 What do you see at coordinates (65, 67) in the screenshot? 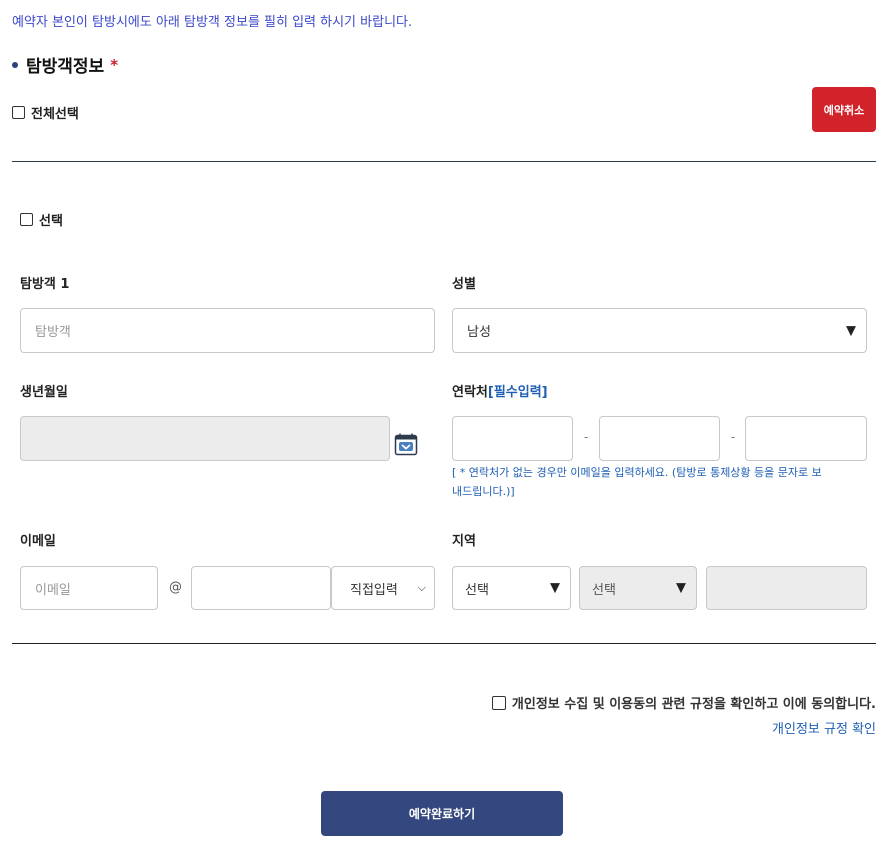
I see `section-title-text: 탐방객정보` at bounding box center [65, 67].